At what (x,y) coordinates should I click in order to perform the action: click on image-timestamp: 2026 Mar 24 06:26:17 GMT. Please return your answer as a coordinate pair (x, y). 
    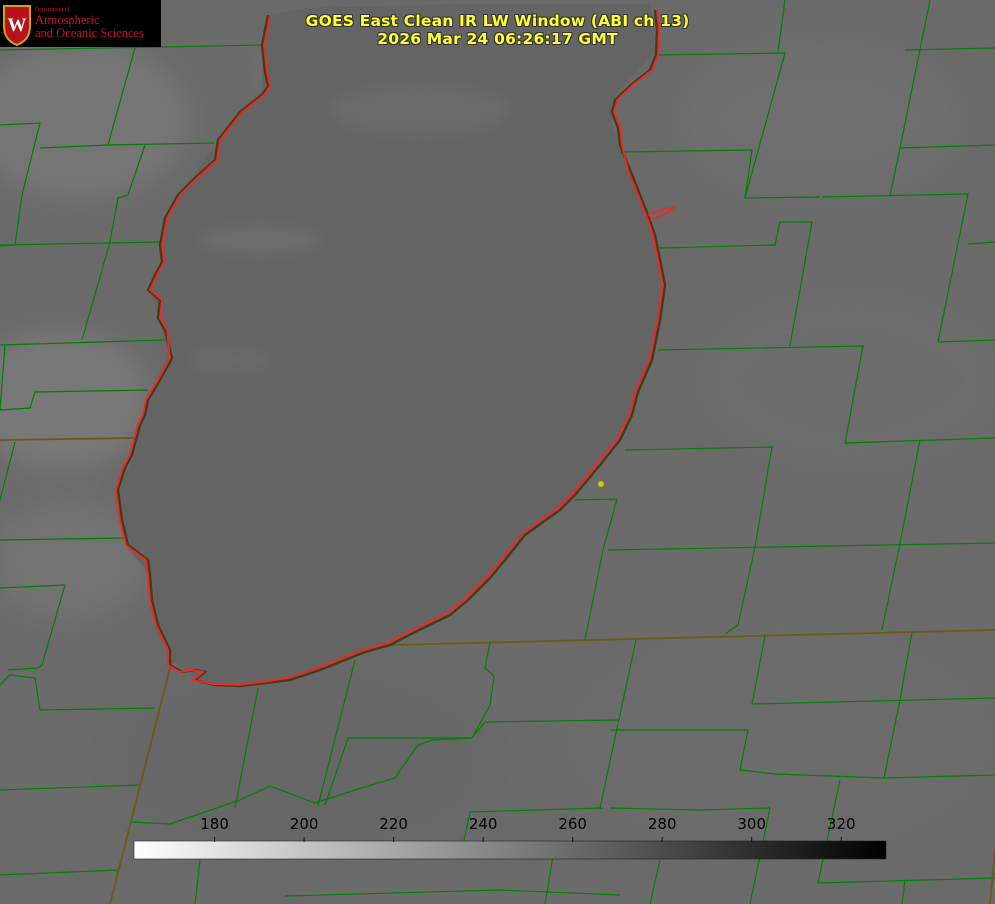
    Looking at the image, I should click on (497, 39).